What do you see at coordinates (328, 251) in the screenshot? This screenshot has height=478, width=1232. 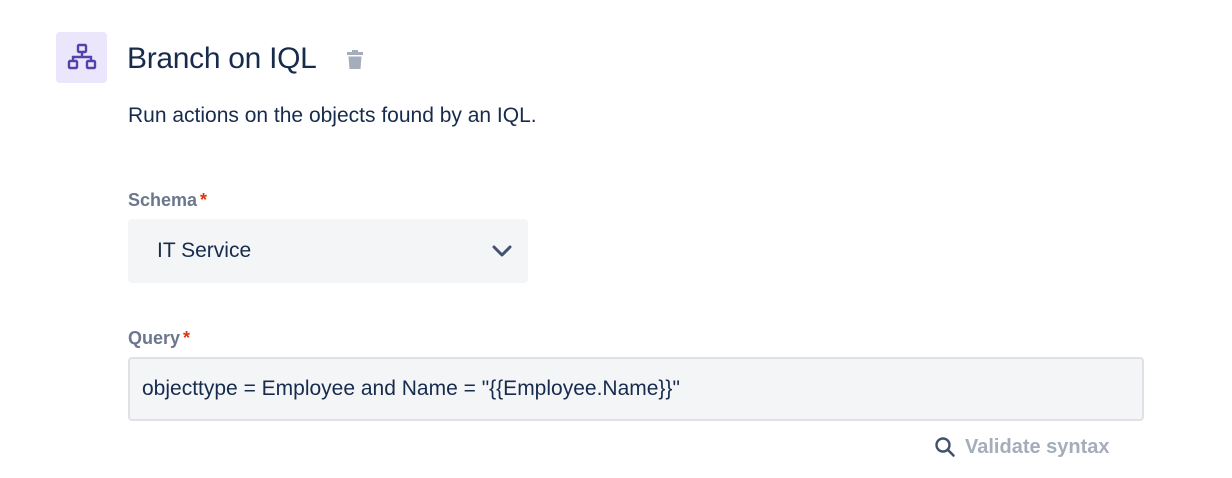 I see `schema-select: IT Service` at bounding box center [328, 251].